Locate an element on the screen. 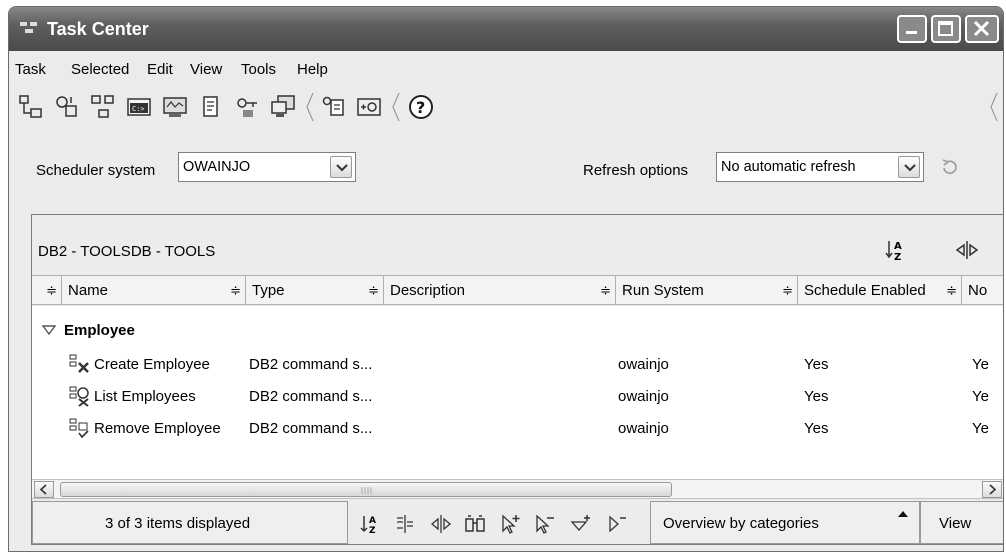 The width and height of the screenshot is (1006, 555). scheduler-system-select: OWAINJO is located at coordinates (267, 167).